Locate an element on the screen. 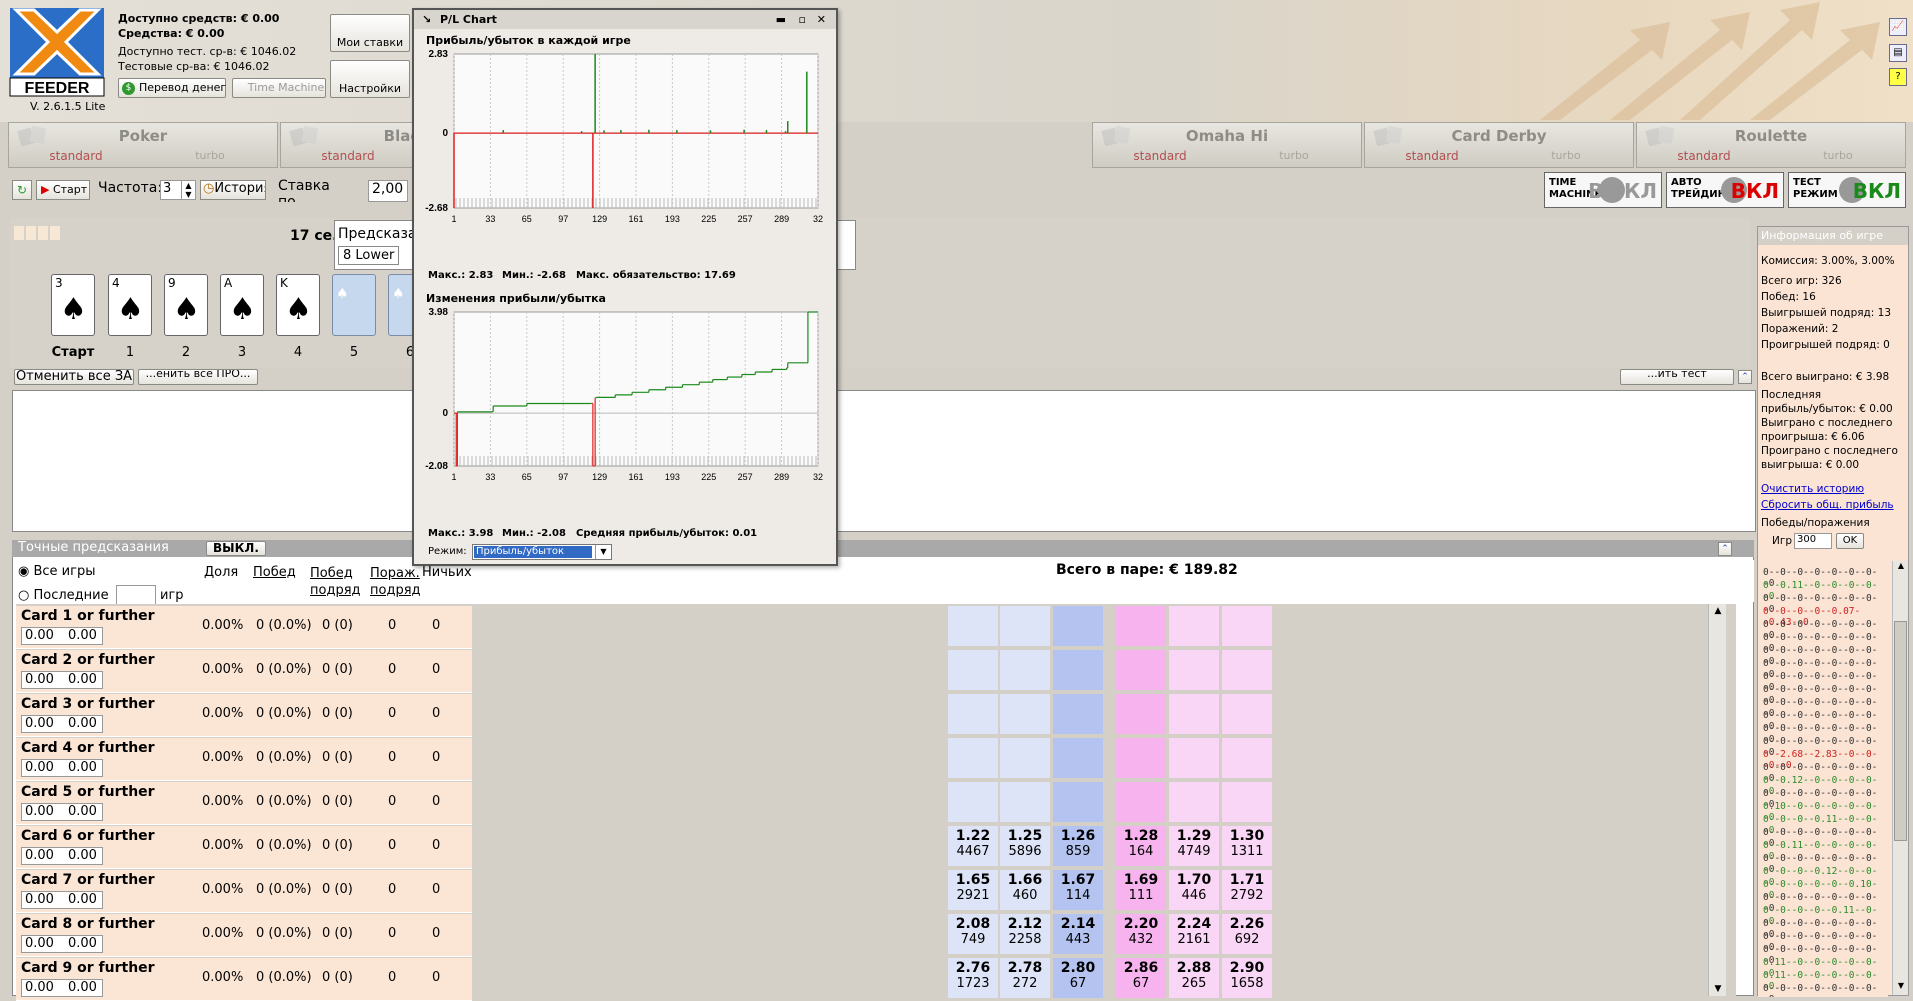 Image resolution: width=1913 pixels, height=1001 pixels. bets-list is located at coordinates (884, 461).